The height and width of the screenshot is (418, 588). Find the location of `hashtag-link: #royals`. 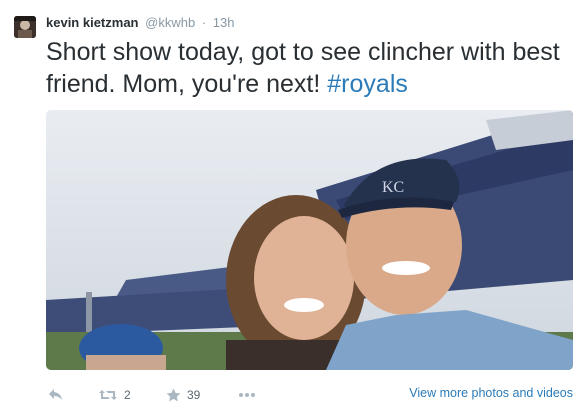

hashtag-link: #royals is located at coordinates (367, 84).